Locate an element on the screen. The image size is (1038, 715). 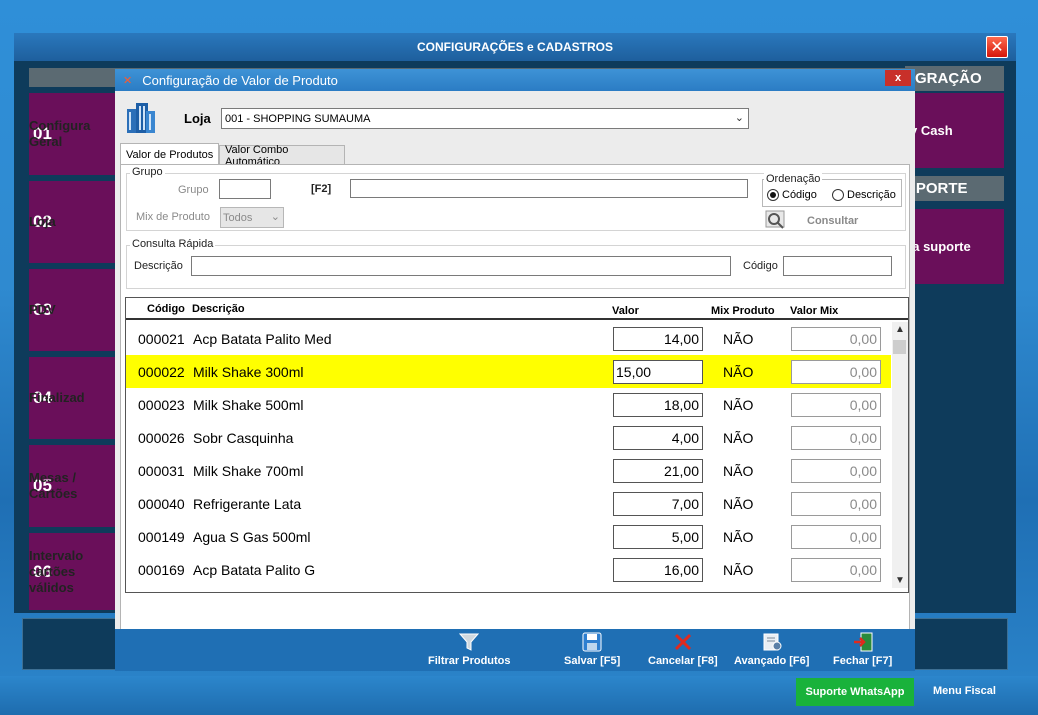
scroll-down-icon: ▼ is located at coordinates (900, 580).